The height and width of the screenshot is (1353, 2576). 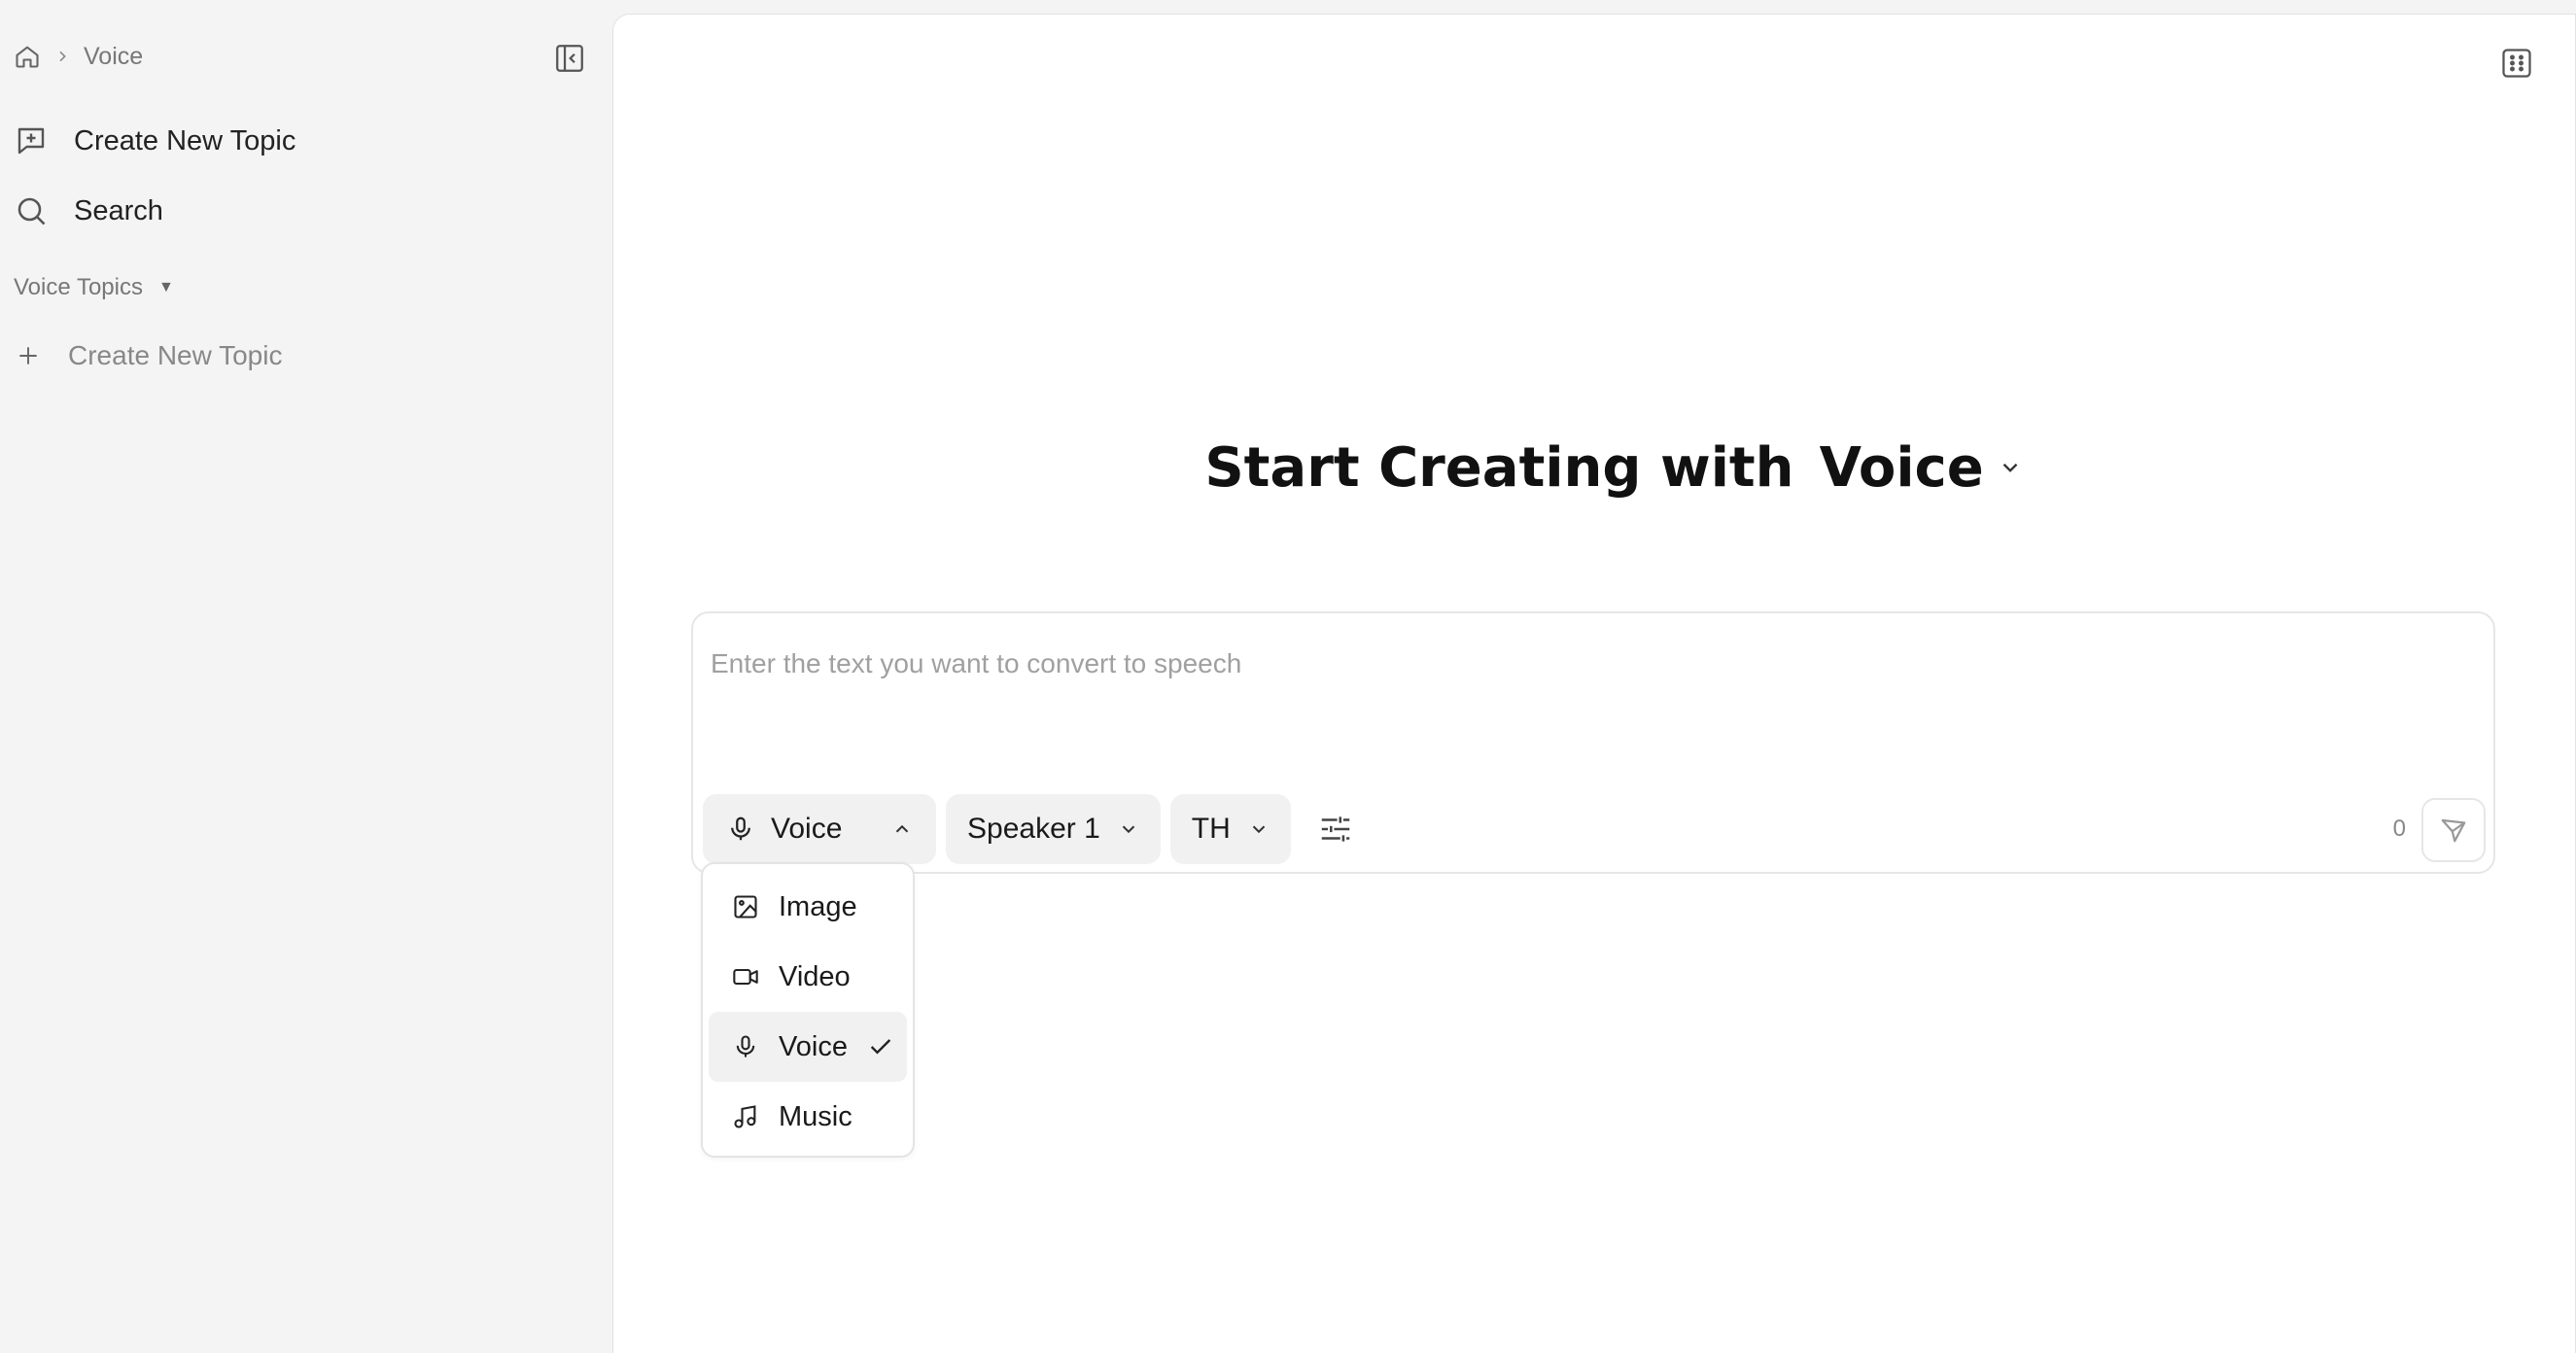 I want to click on language-select-label: TH, so click(x=1211, y=829).